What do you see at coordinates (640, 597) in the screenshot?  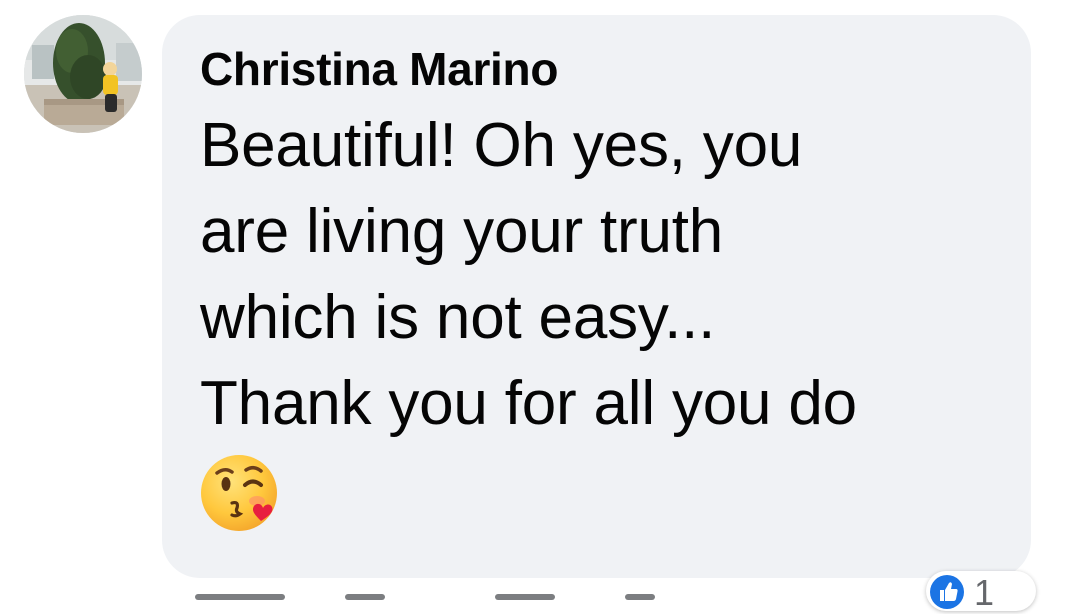 I see `action-more` at bounding box center [640, 597].